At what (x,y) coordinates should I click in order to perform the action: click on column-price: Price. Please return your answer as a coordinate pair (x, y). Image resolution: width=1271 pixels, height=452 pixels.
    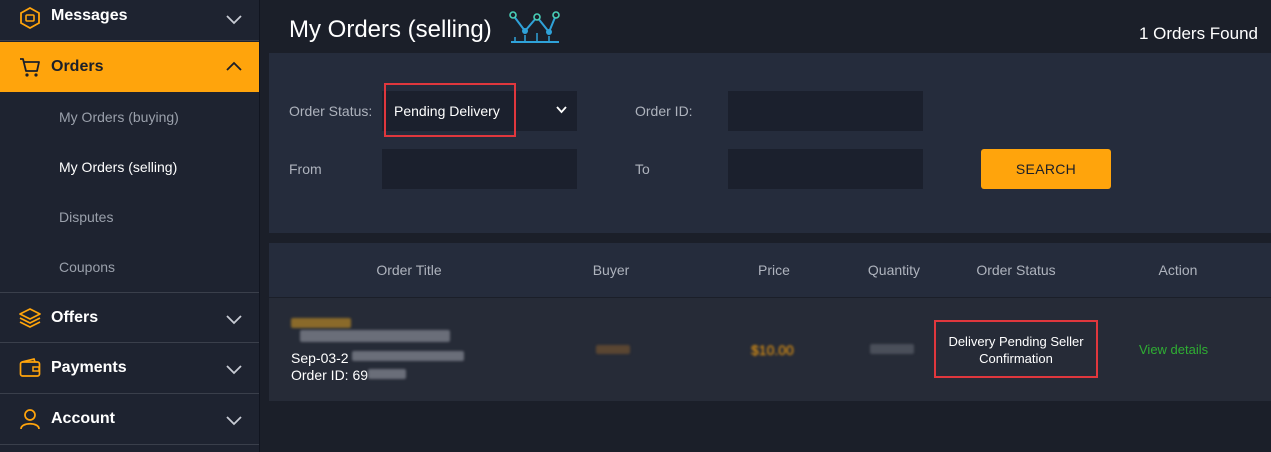
    Looking at the image, I should click on (774, 270).